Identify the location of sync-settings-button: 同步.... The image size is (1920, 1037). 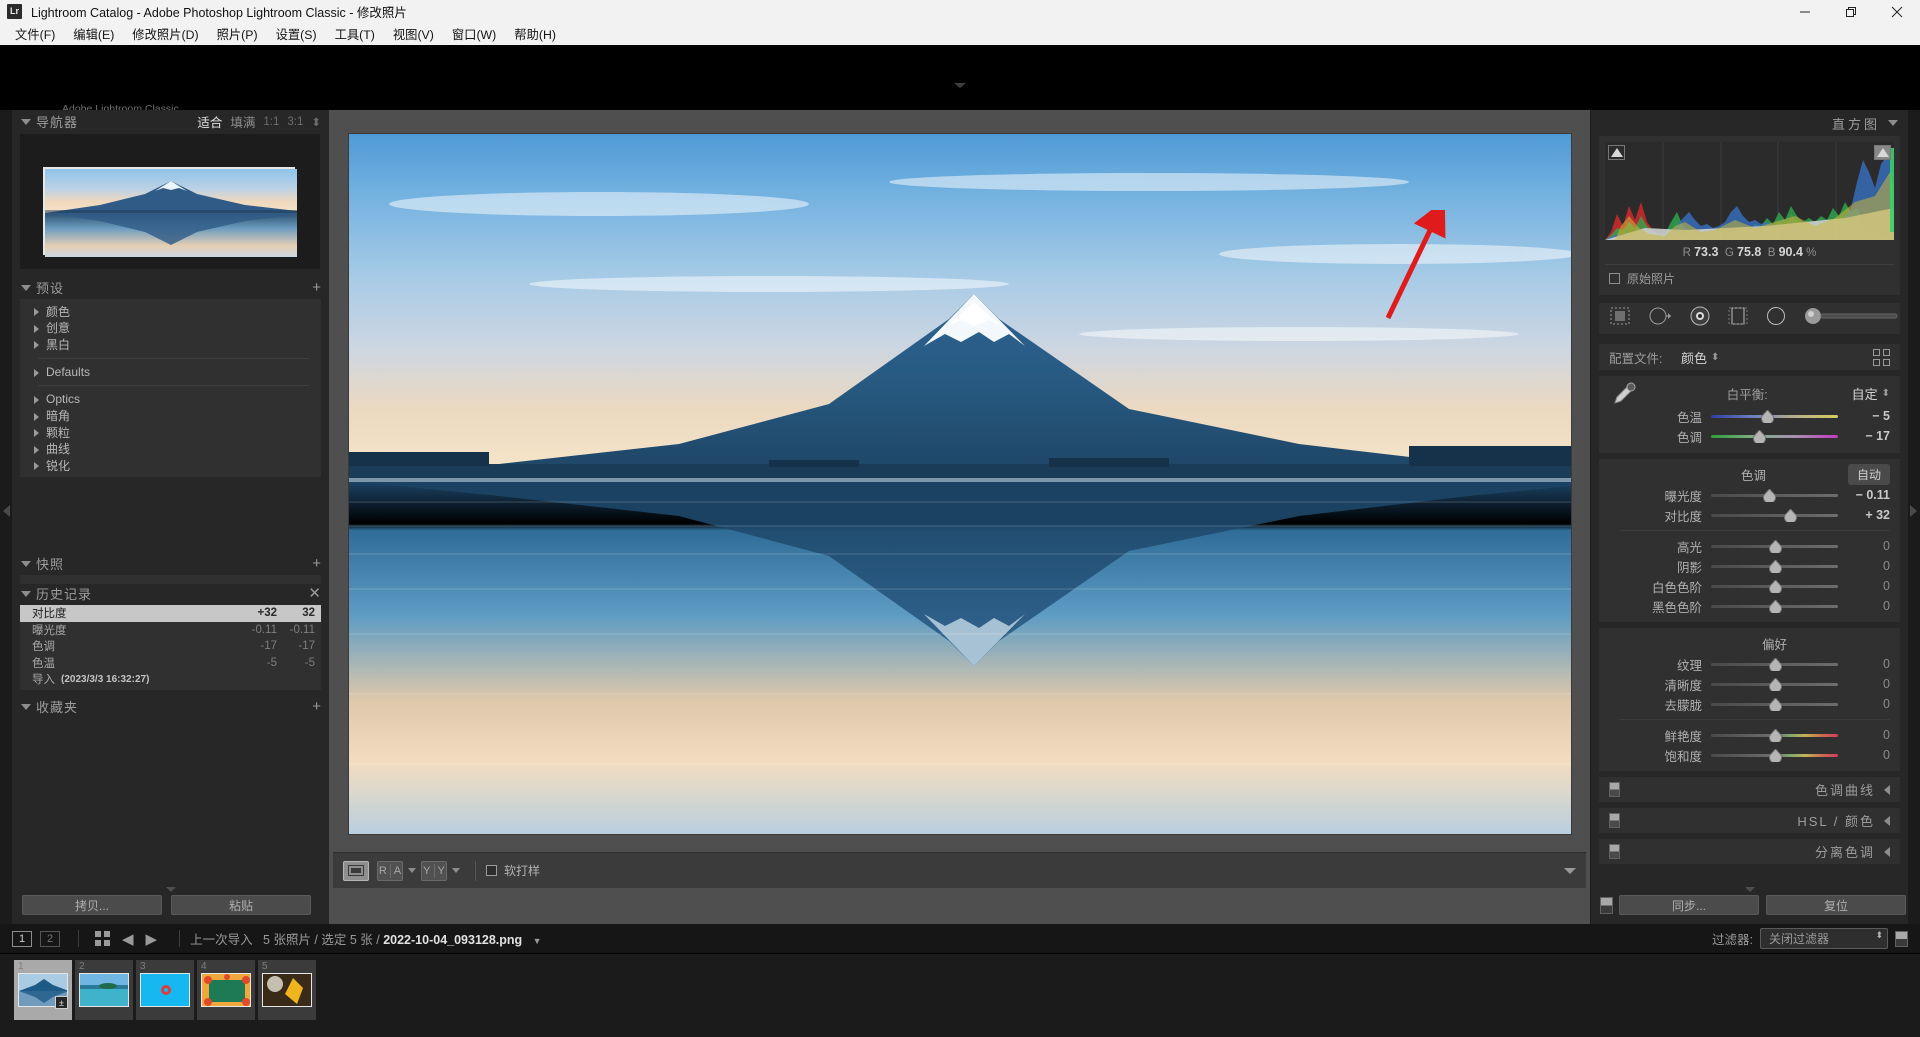
(1689, 905).